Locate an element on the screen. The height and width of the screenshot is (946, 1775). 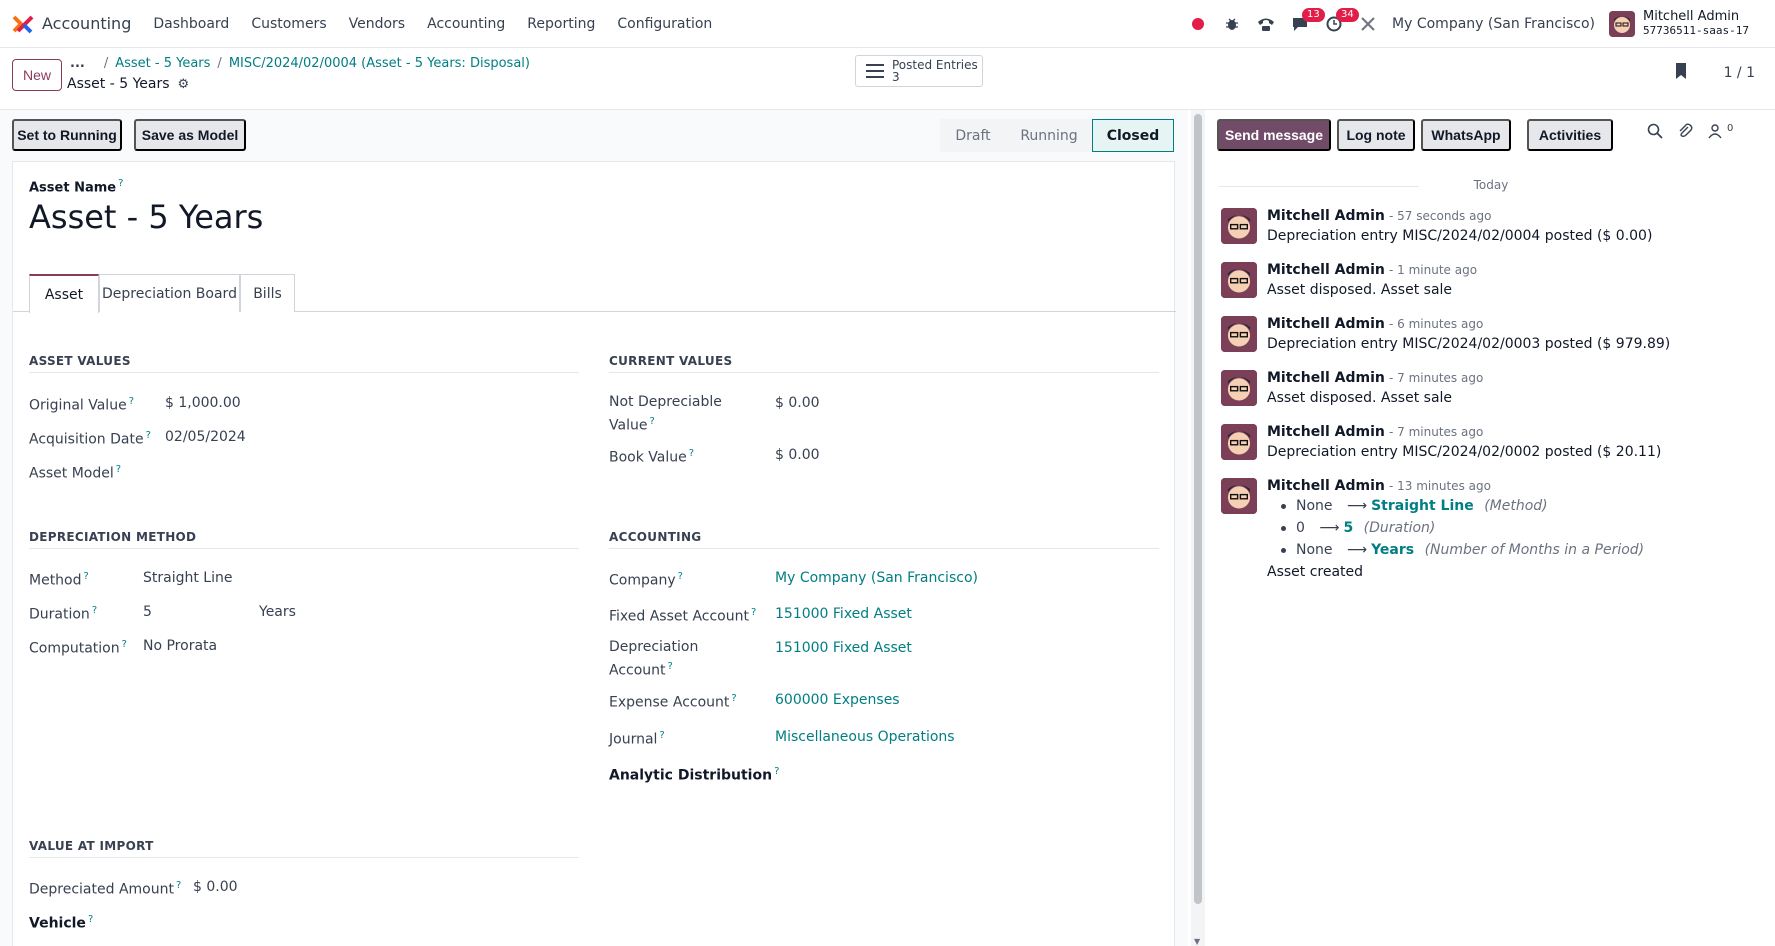
stage-draft: Draft is located at coordinates (973, 135).